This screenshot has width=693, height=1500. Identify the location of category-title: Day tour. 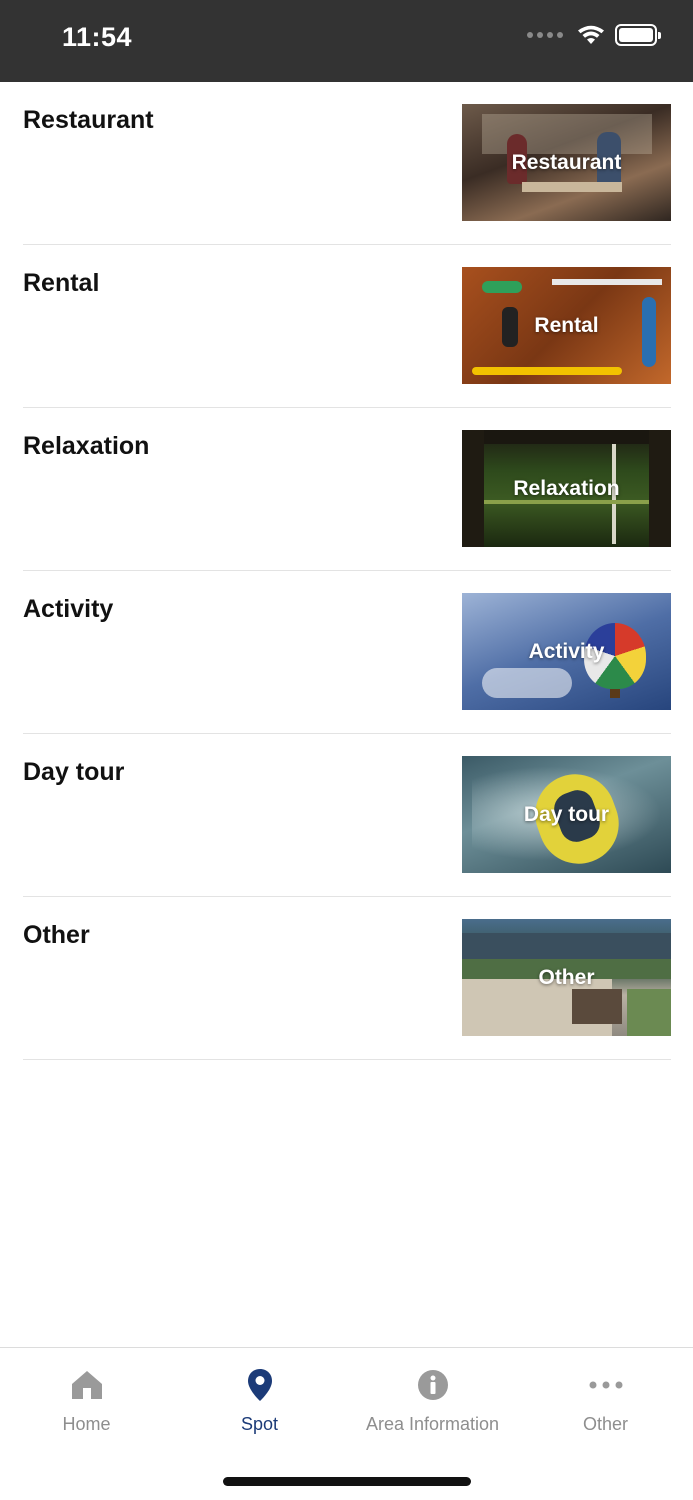
(74, 772).